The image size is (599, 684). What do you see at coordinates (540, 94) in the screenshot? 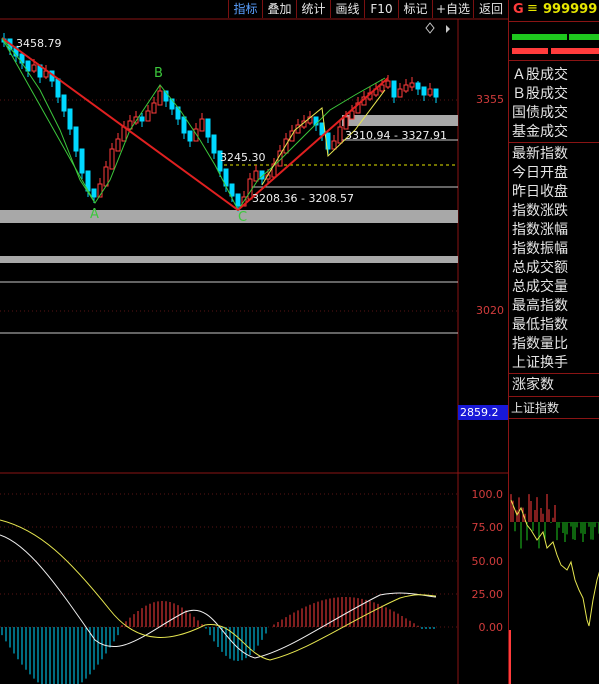
I see `menu-b-share-volume: Ｂ股成交` at bounding box center [540, 94].